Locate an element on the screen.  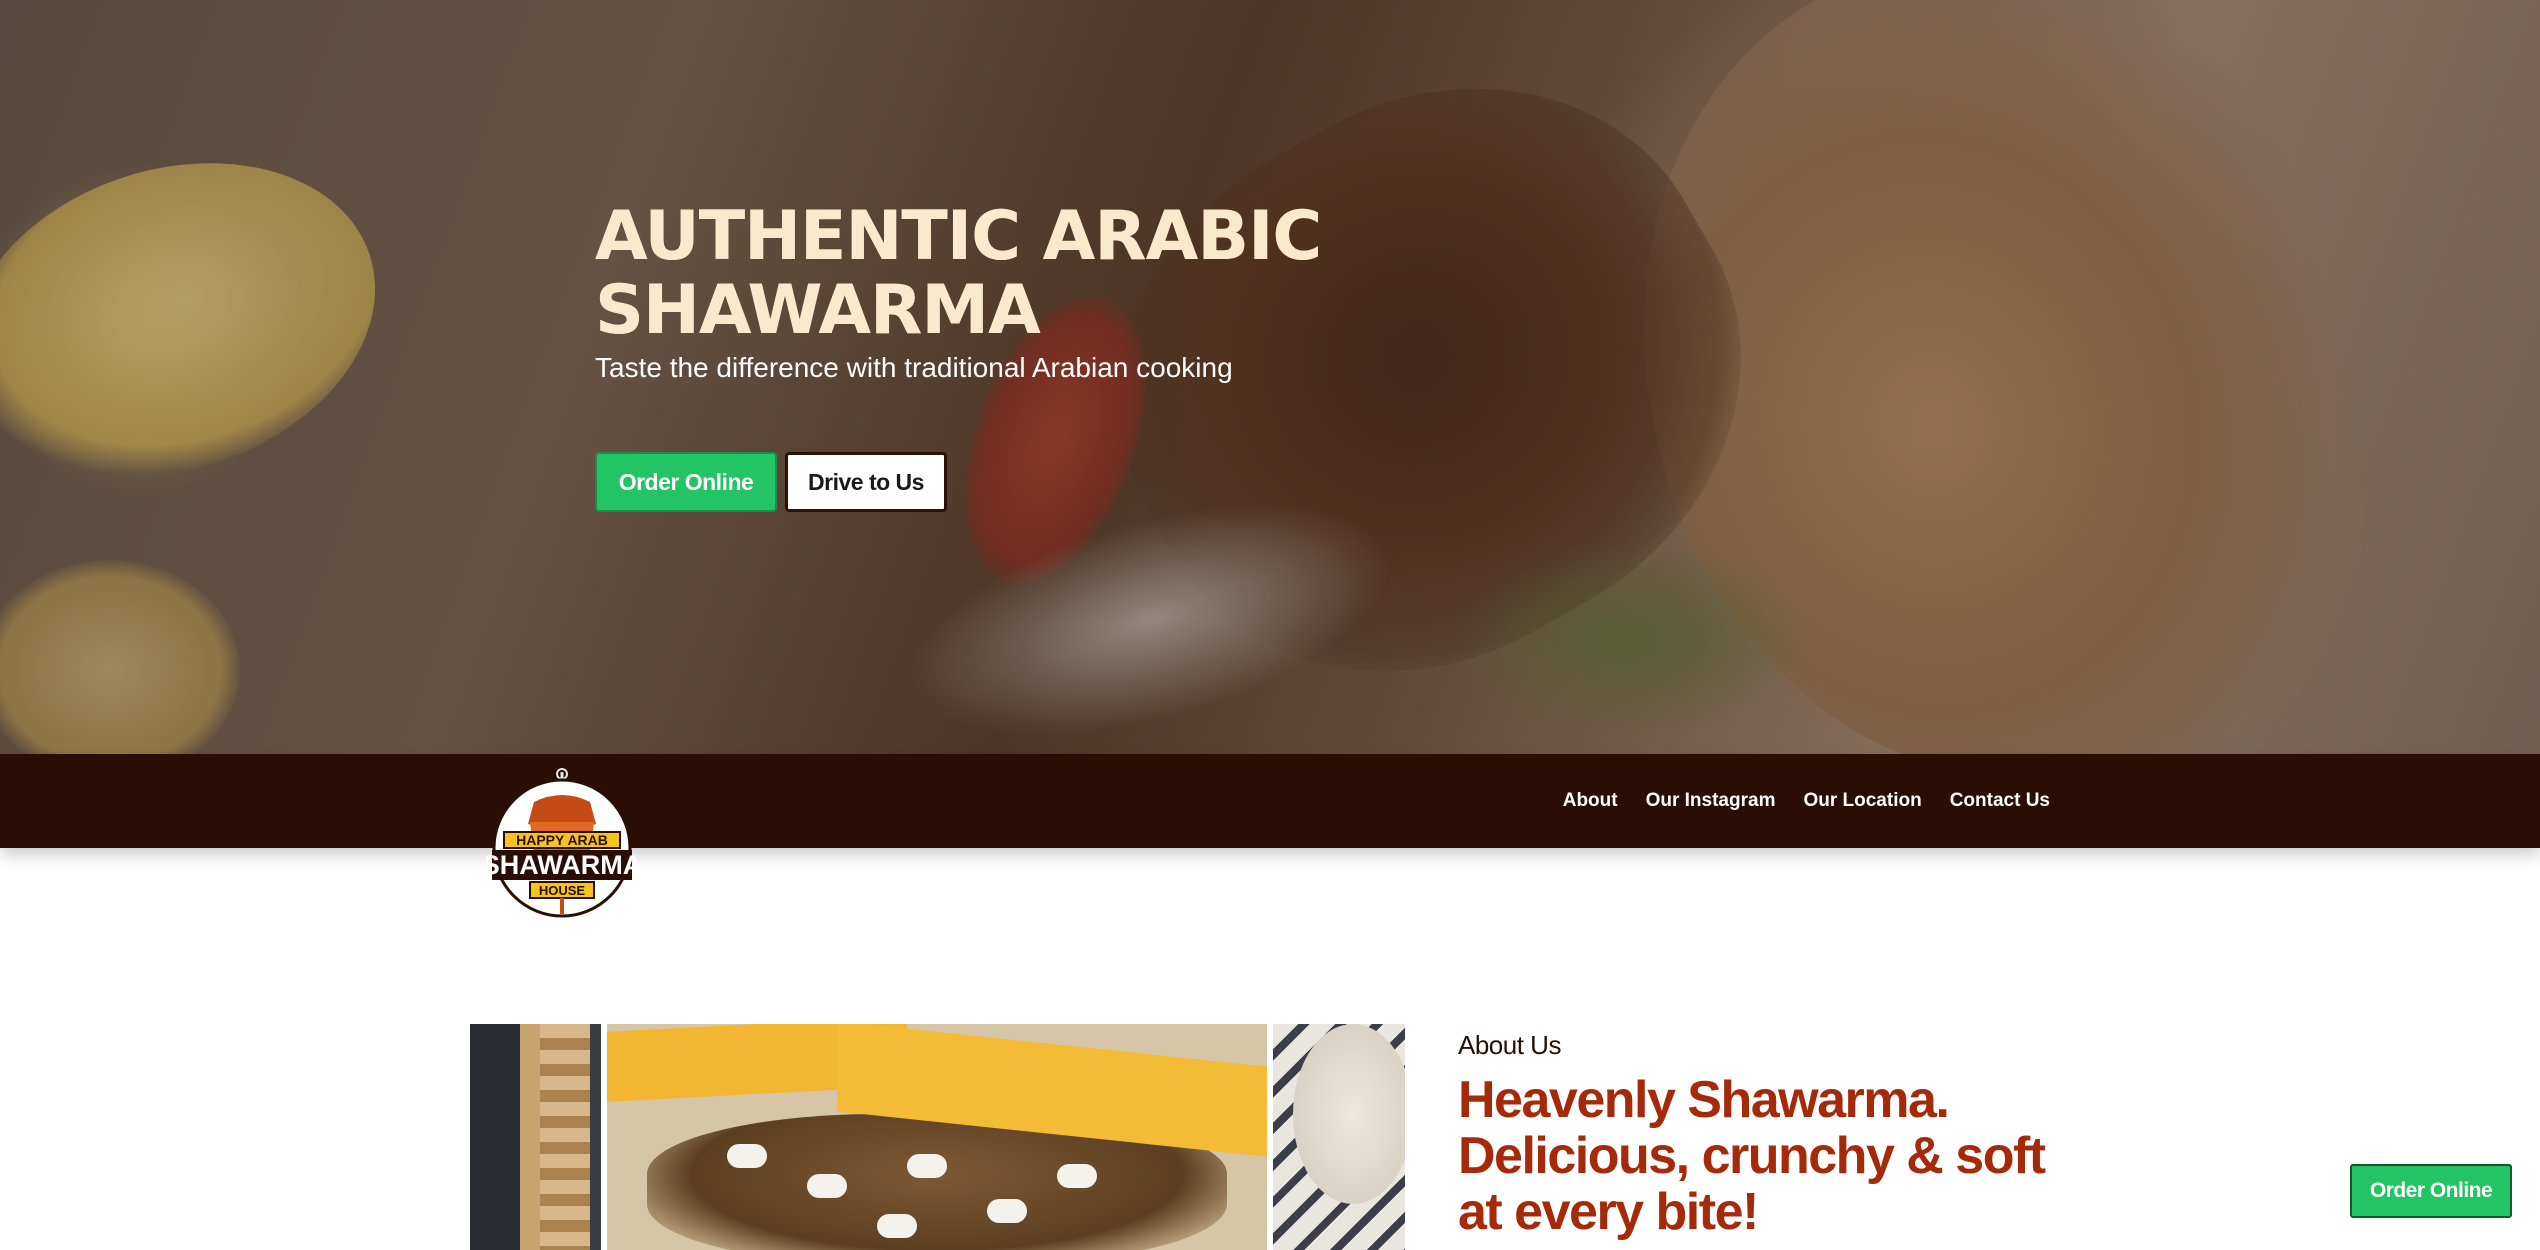
nav-link-location: Our Location is located at coordinates (1862, 801).